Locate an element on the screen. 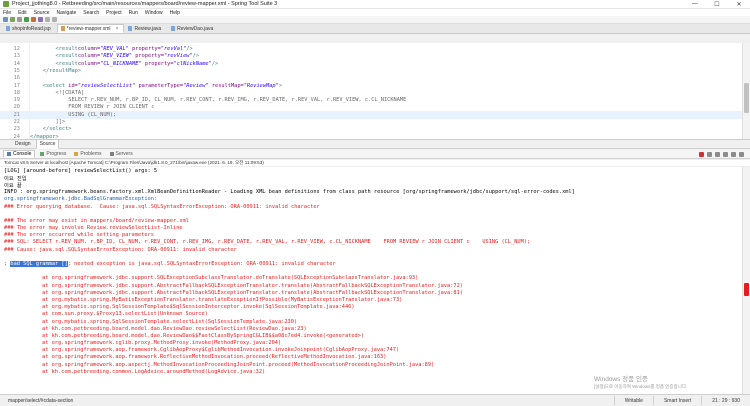 This screenshot has width=750, height=406. tab-problems: Problems is located at coordinates (87, 154).